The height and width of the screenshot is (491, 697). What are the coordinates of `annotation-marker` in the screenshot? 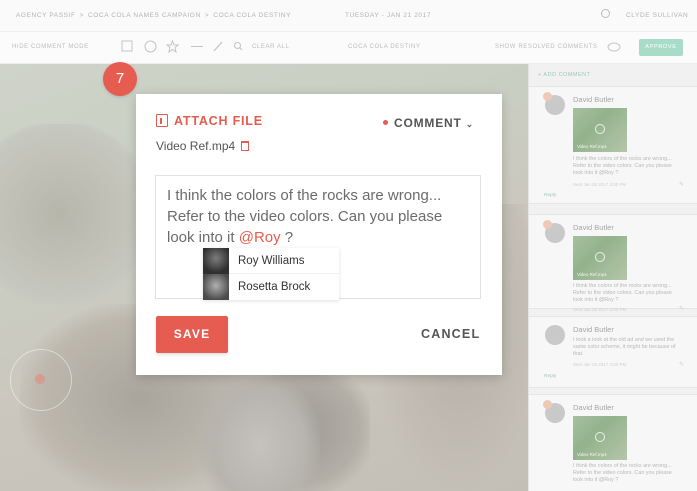 It's located at (40, 379).